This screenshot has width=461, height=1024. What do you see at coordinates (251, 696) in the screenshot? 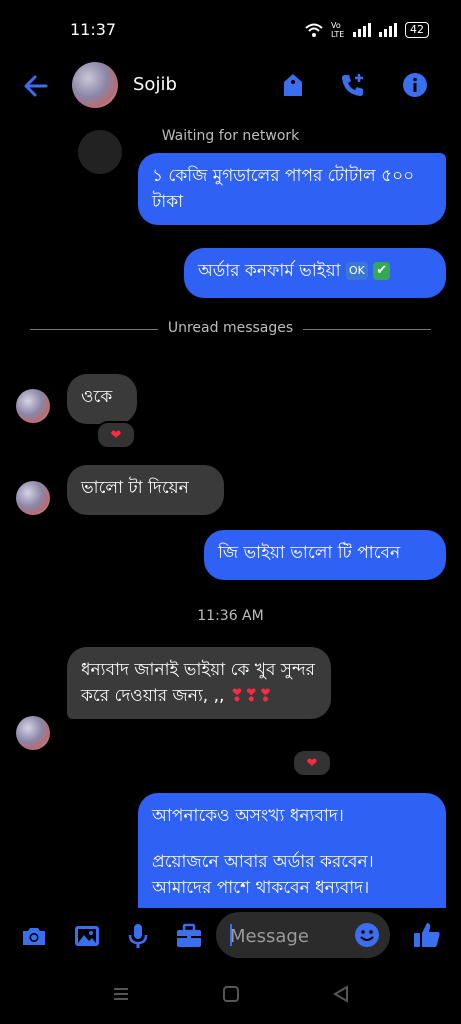
I see `hearts-emoji: ❣❣❣` at bounding box center [251, 696].